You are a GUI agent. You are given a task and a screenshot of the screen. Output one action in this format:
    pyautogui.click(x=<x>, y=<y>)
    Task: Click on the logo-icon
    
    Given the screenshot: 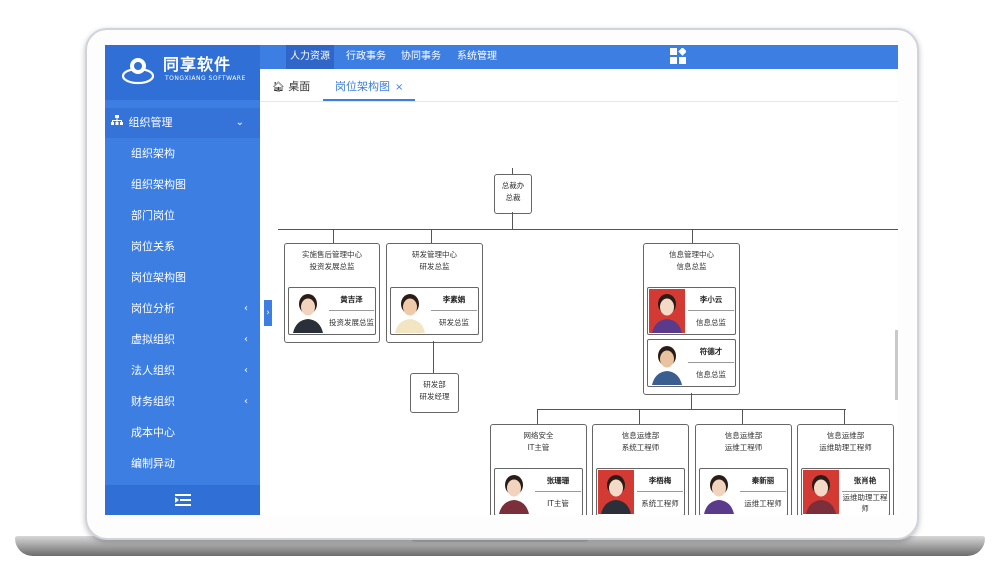 What is the action you would take?
    pyautogui.click(x=138, y=71)
    